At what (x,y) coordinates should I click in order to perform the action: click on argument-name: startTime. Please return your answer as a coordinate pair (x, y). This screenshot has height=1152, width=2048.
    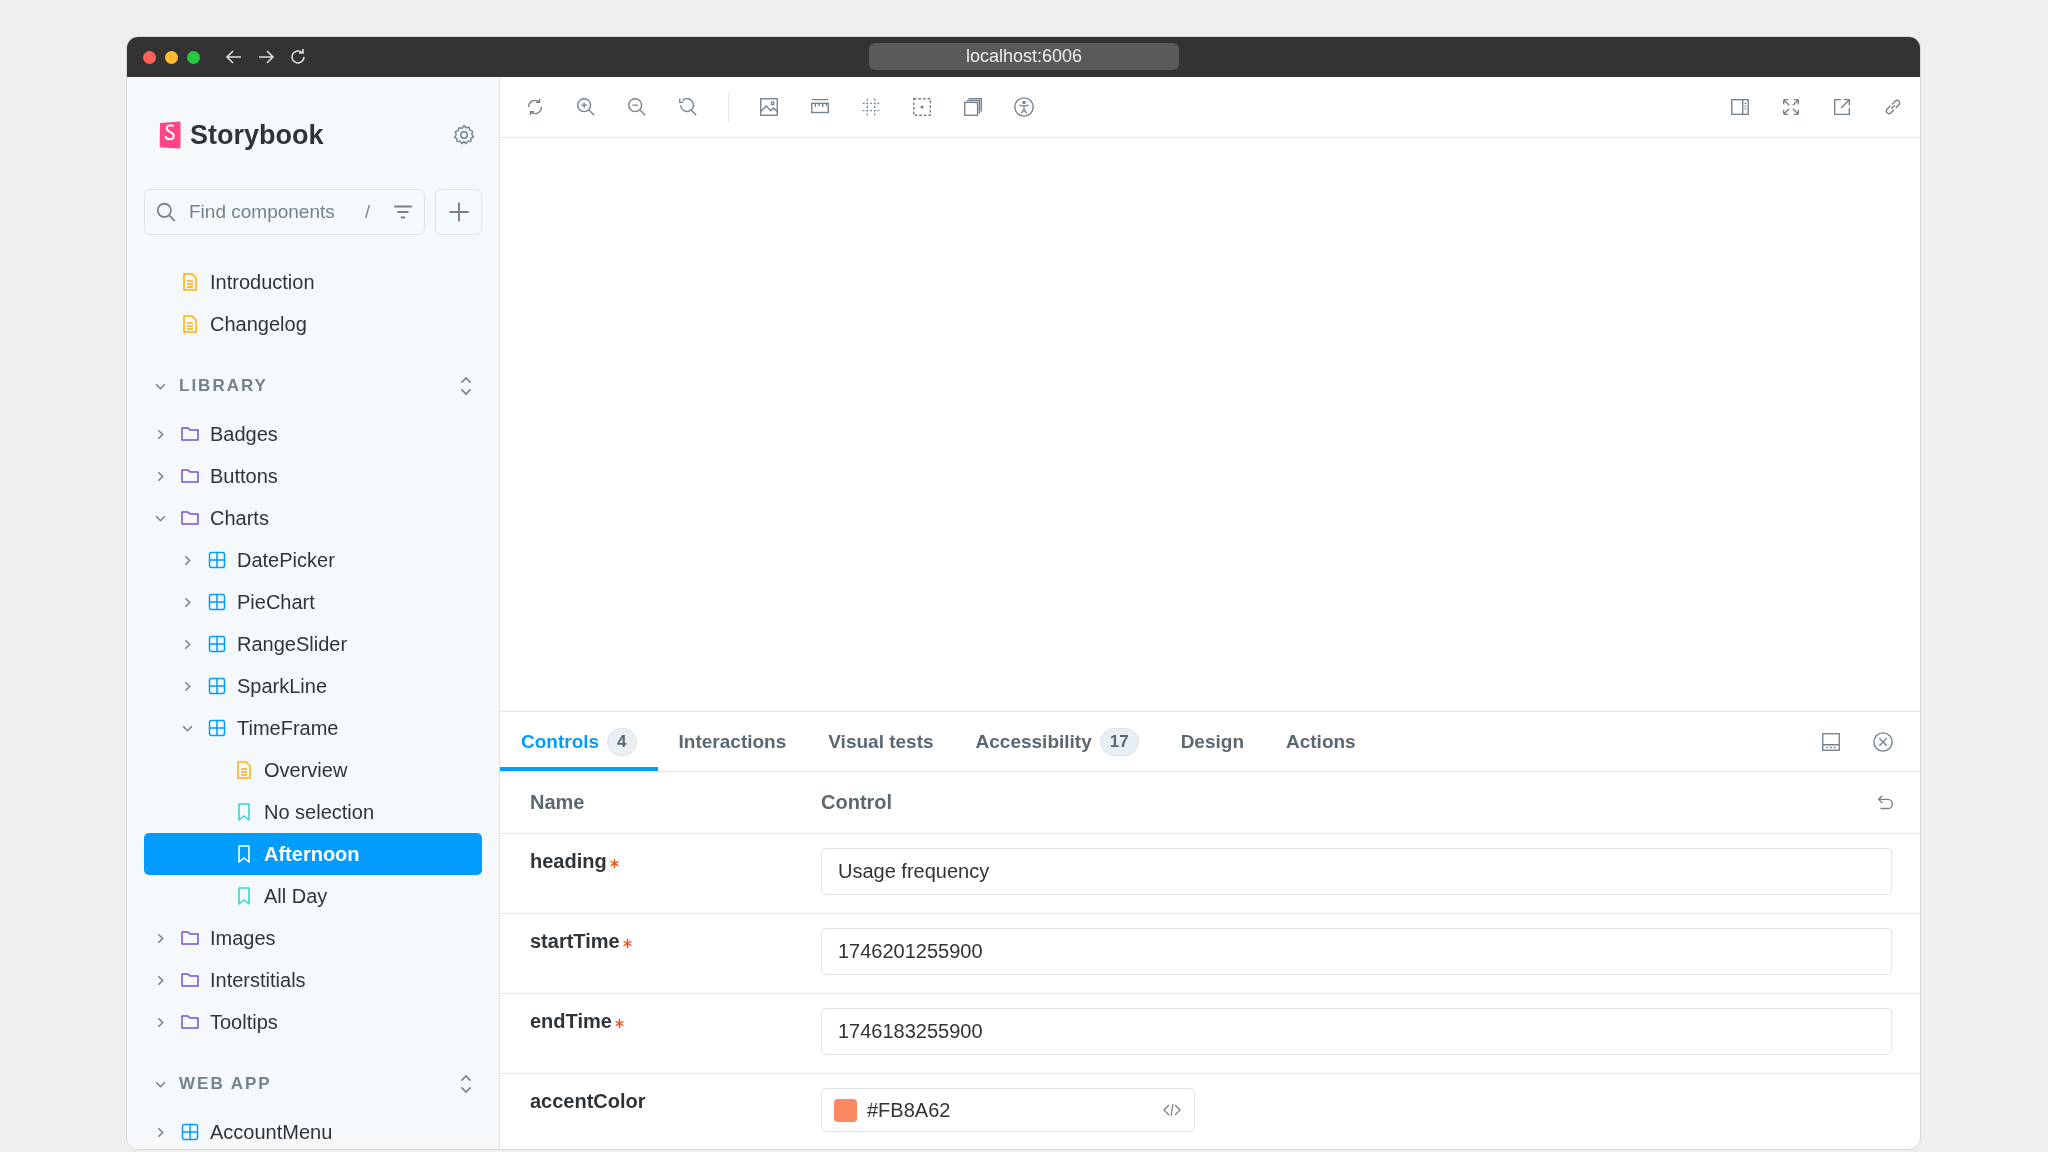
    Looking at the image, I should click on (575, 941).